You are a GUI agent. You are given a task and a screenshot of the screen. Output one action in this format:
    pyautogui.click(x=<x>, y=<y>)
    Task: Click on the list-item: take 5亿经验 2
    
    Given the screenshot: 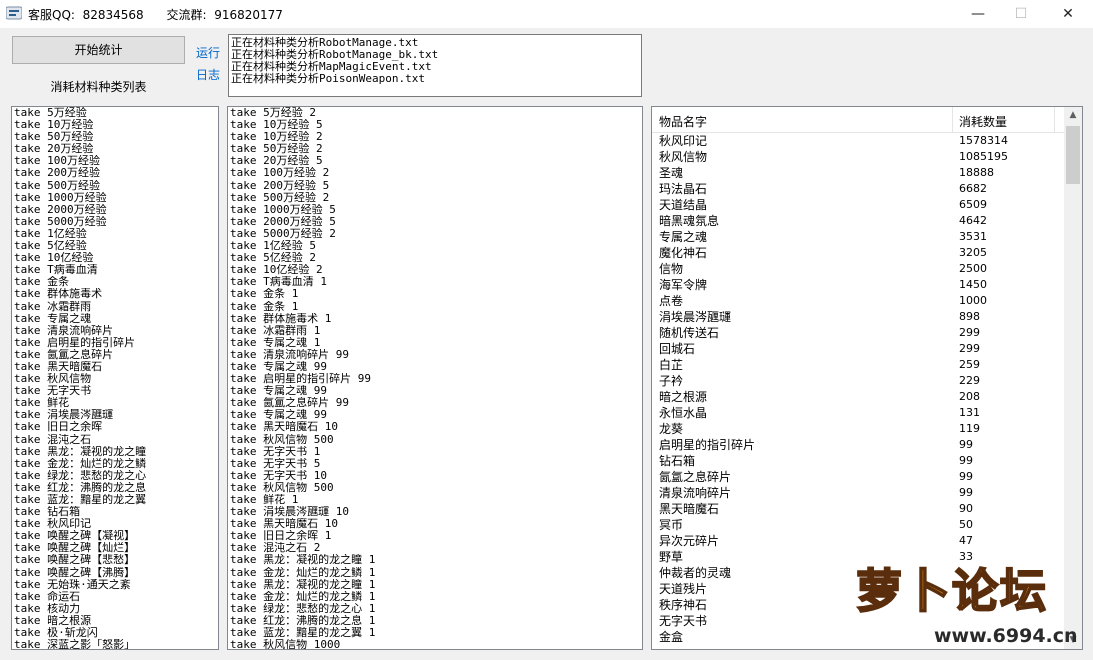 What is the action you would take?
    pyautogui.click(x=435, y=258)
    